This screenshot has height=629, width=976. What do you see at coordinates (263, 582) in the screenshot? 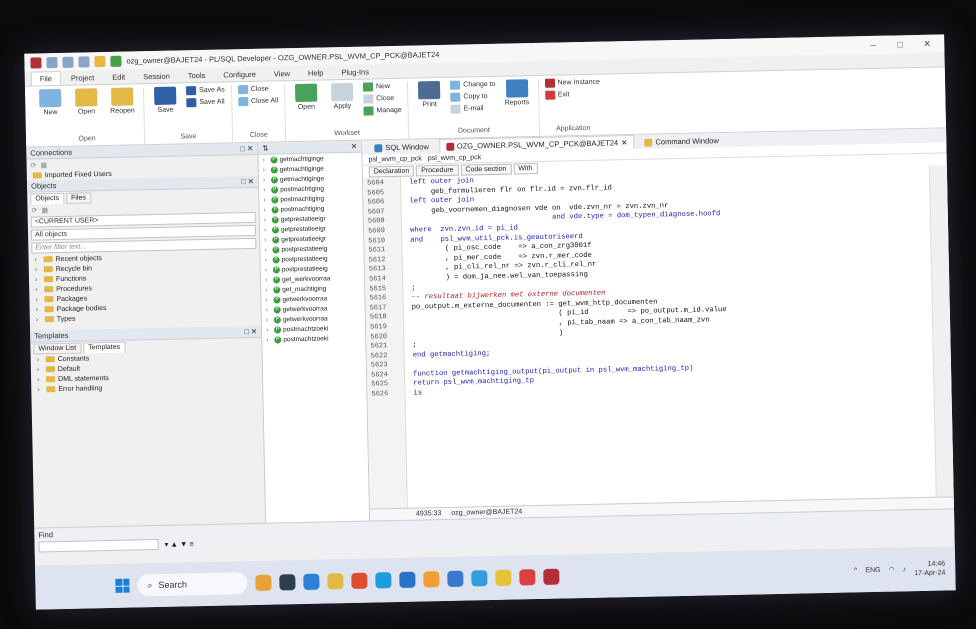
I see `widgets-icon` at bounding box center [263, 582].